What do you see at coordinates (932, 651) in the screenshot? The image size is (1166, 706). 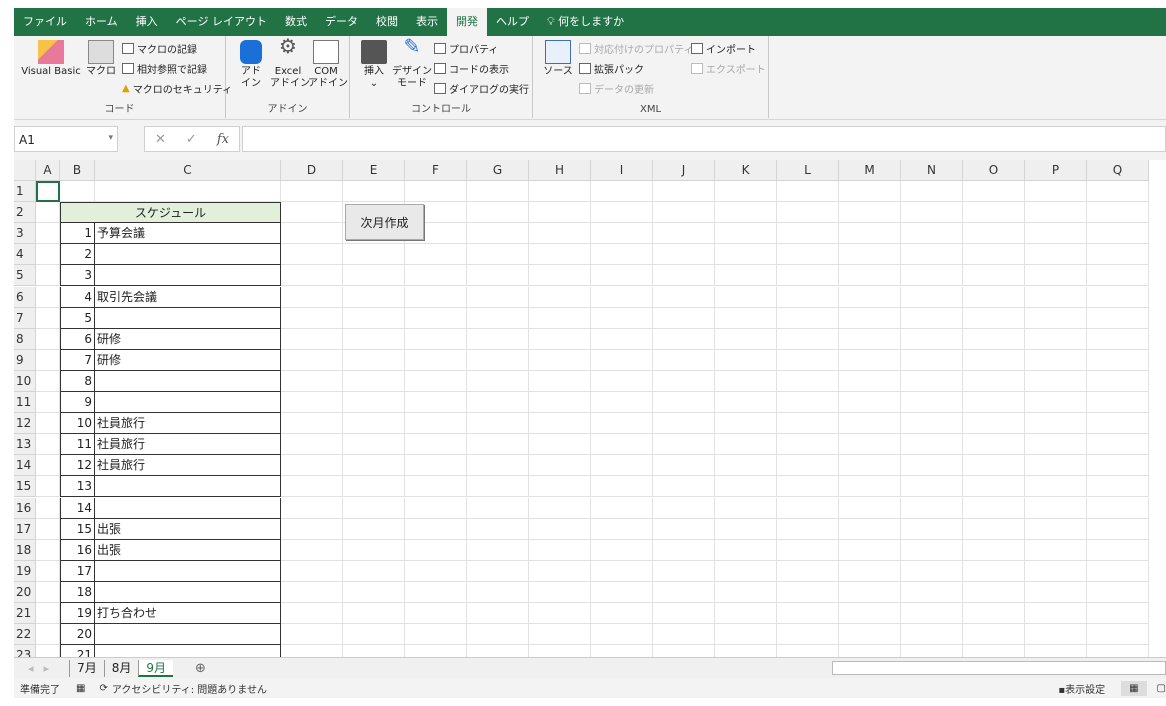 I see `cell-N23` at bounding box center [932, 651].